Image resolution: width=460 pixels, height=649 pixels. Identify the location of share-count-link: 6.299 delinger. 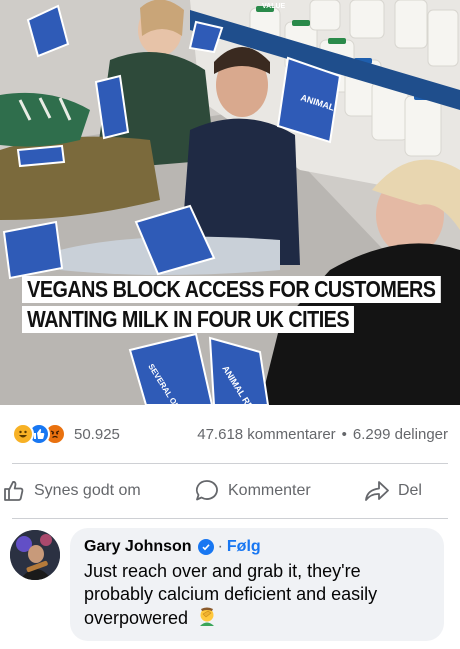
(400, 434).